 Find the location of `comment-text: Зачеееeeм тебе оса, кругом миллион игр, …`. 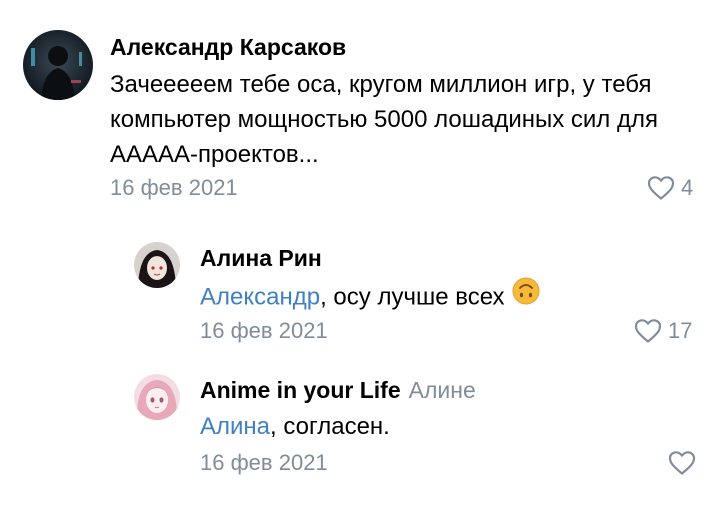

comment-text: Зачеееeeм тебе оса, кругом миллион игр, … is located at coordinates (384, 119).